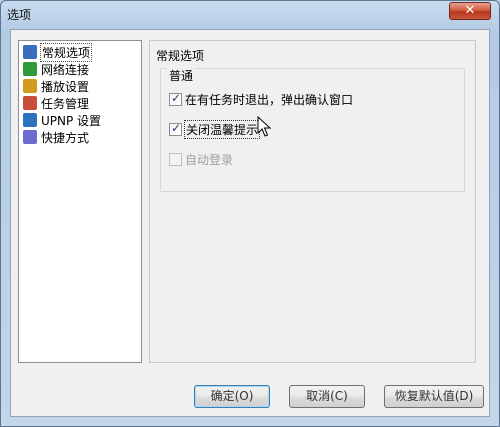  What do you see at coordinates (65, 137) in the screenshot?
I see `tree-item-label: 快捷方式` at bounding box center [65, 137].